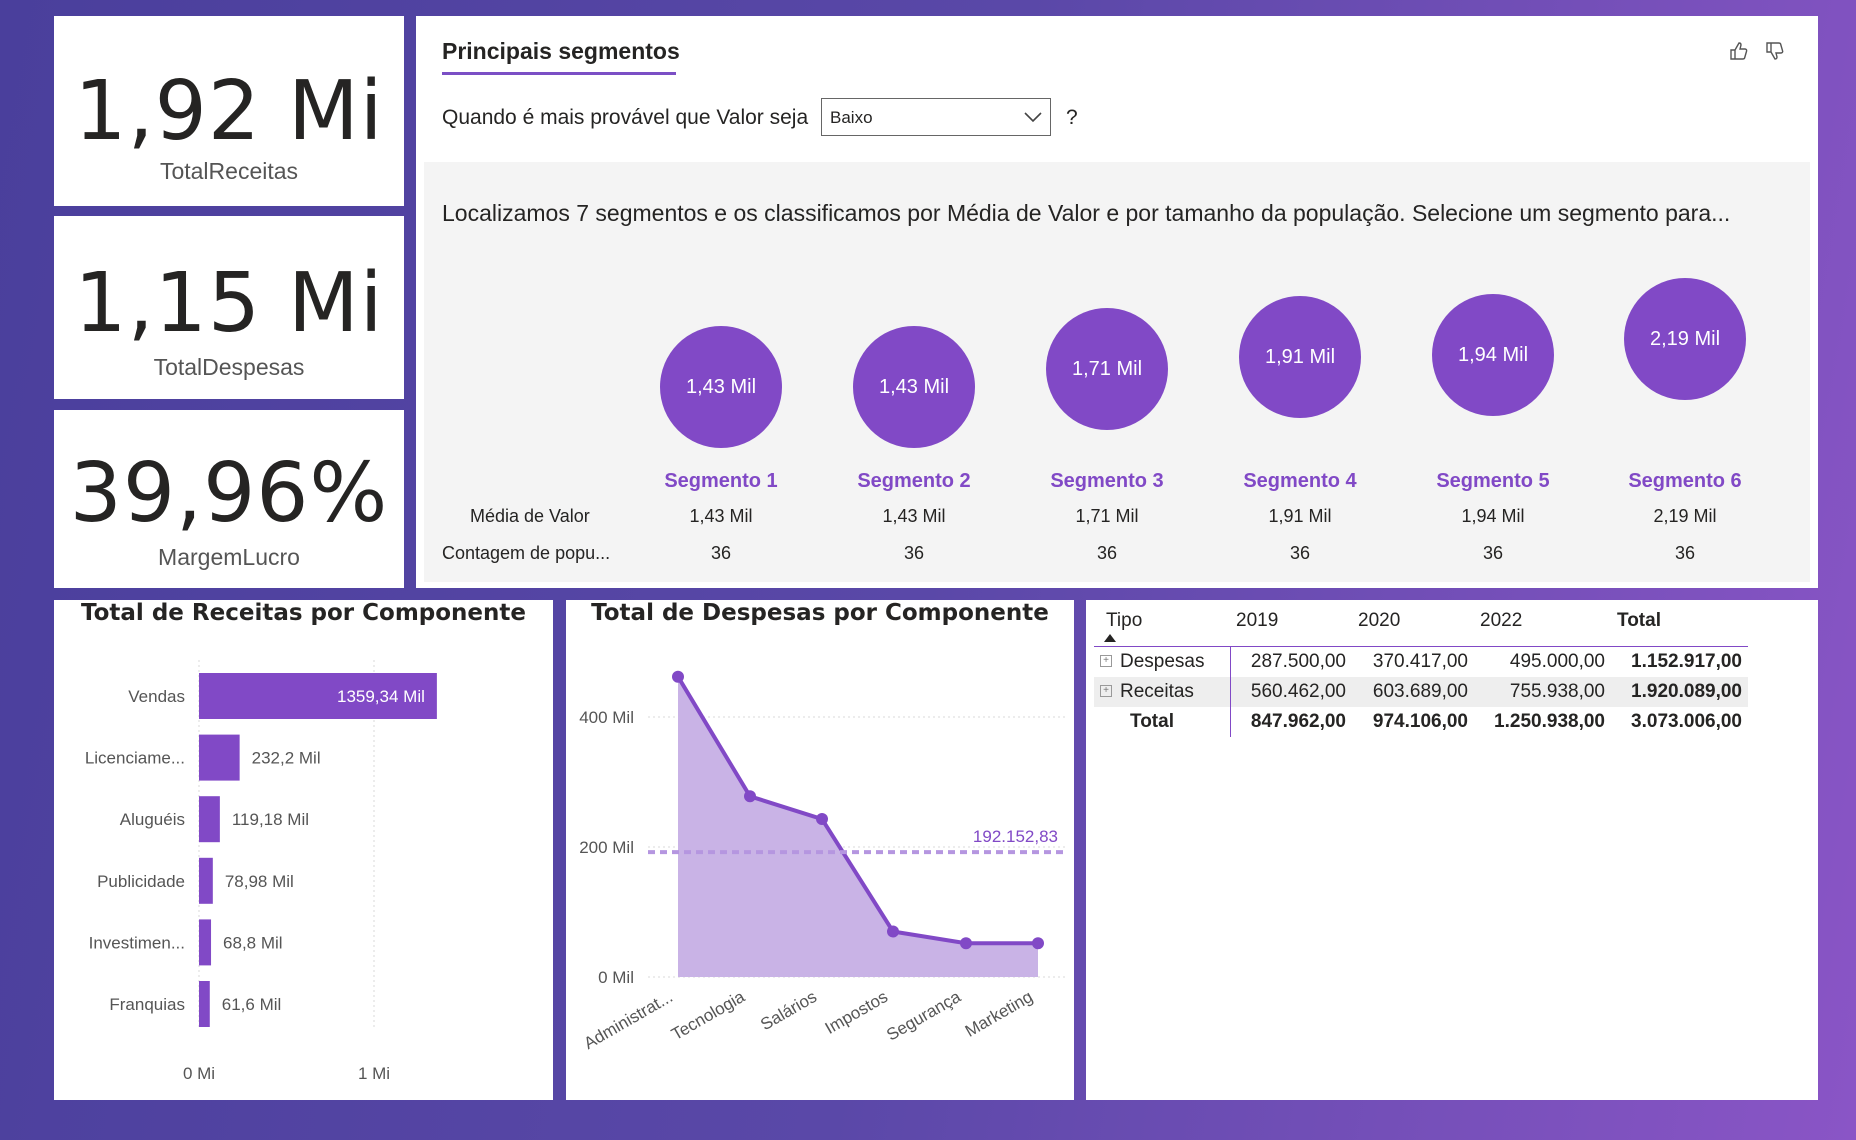 The image size is (1856, 1140). I want to click on data-label: 1359,34 Mil, so click(381, 696).